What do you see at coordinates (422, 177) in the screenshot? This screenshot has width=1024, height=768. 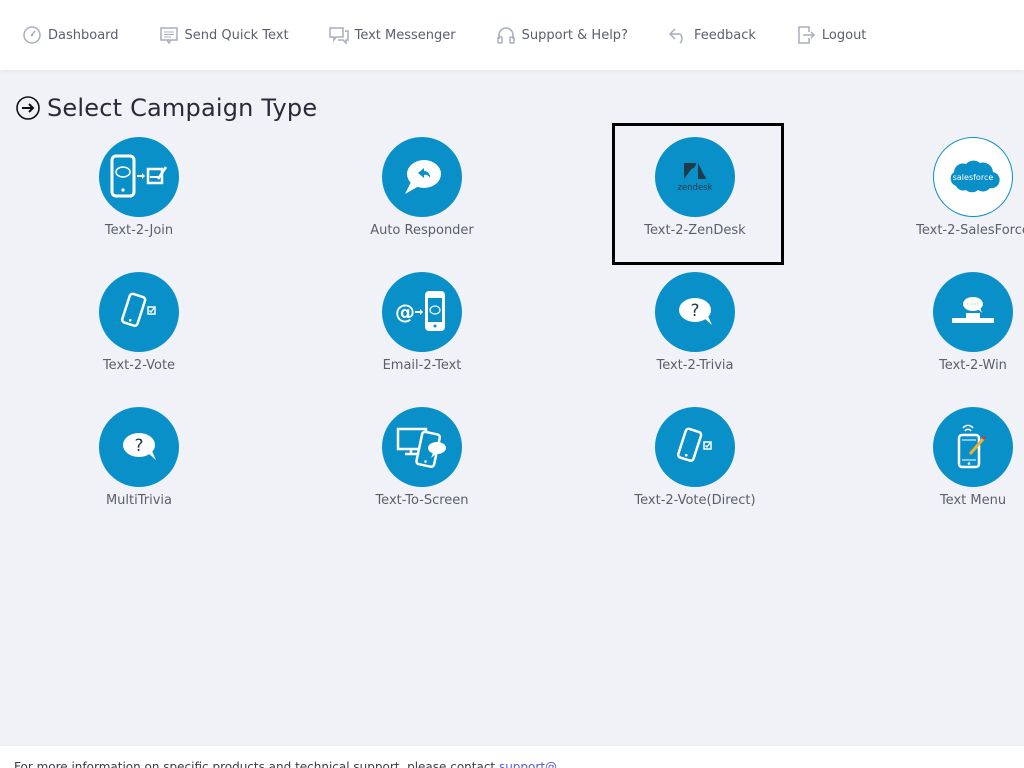 I see `reply-bubble-icon` at bounding box center [422, 177].